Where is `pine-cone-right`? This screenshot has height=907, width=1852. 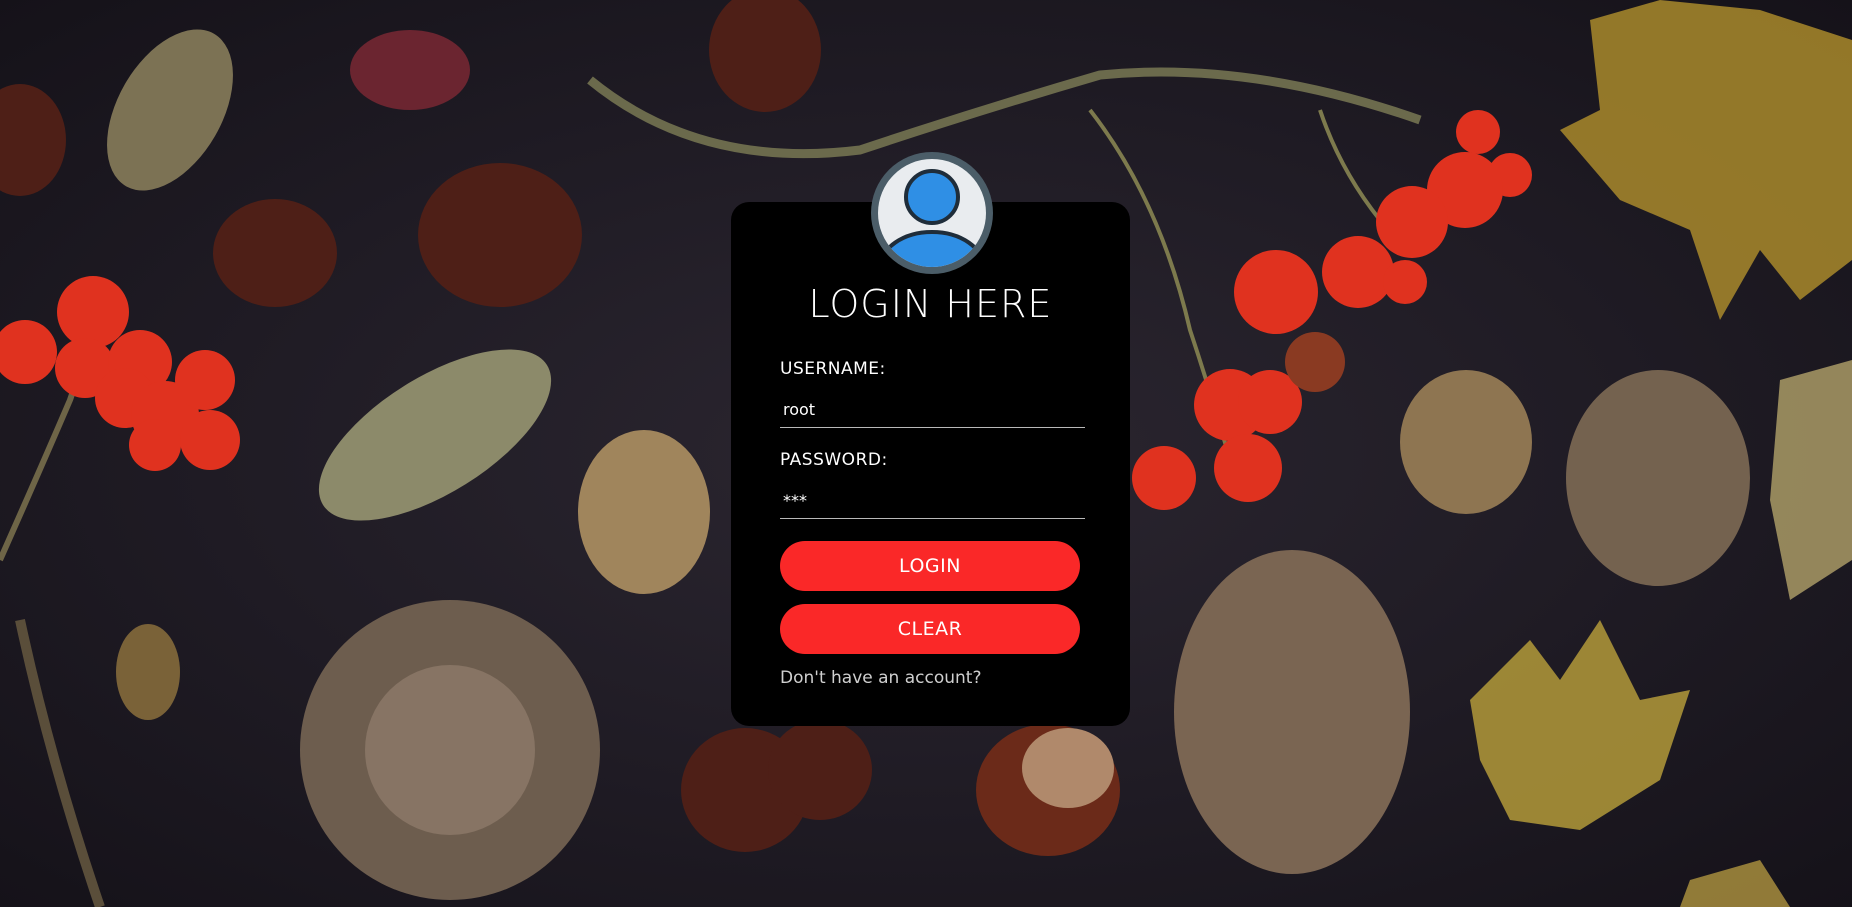 pine-cone-right is located at coordinates (1292, 712).